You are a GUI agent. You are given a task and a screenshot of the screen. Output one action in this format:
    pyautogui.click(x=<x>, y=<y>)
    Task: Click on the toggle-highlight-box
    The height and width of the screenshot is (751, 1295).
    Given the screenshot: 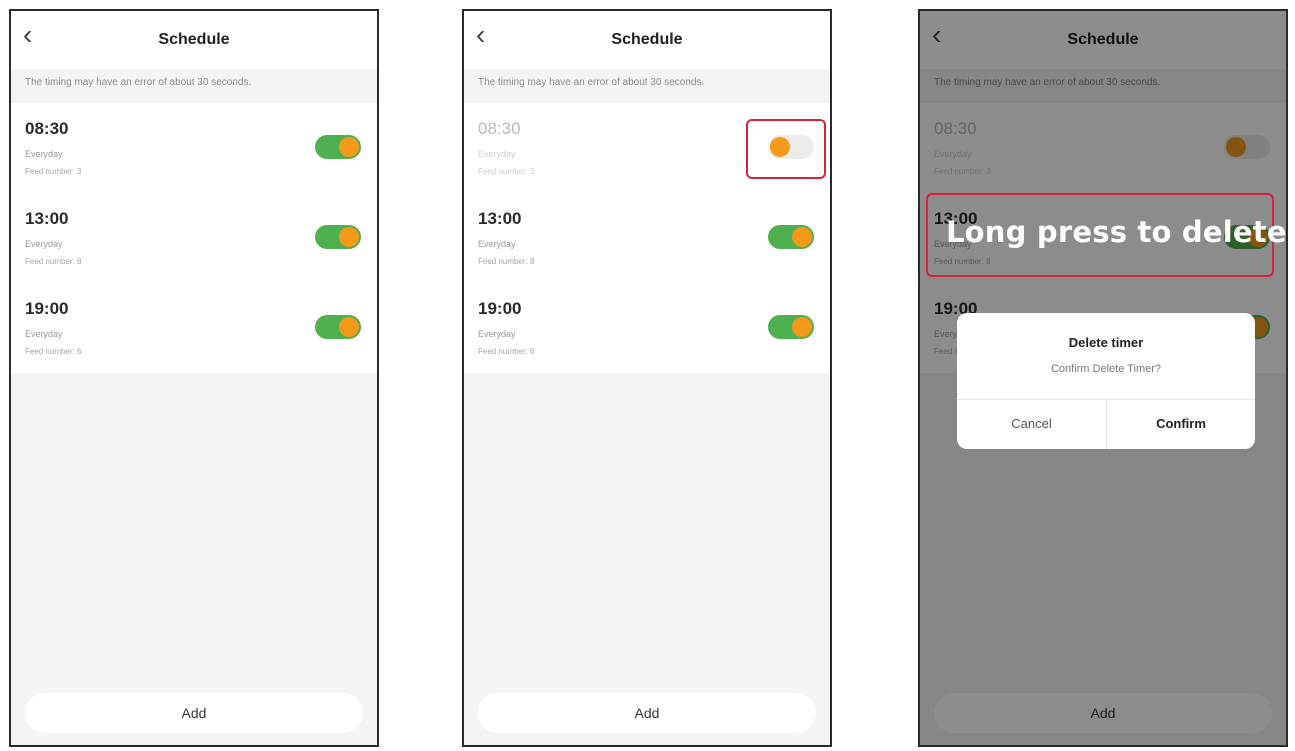 What is the action you would take?
    pyautogui.click(x=786, y=149)
    